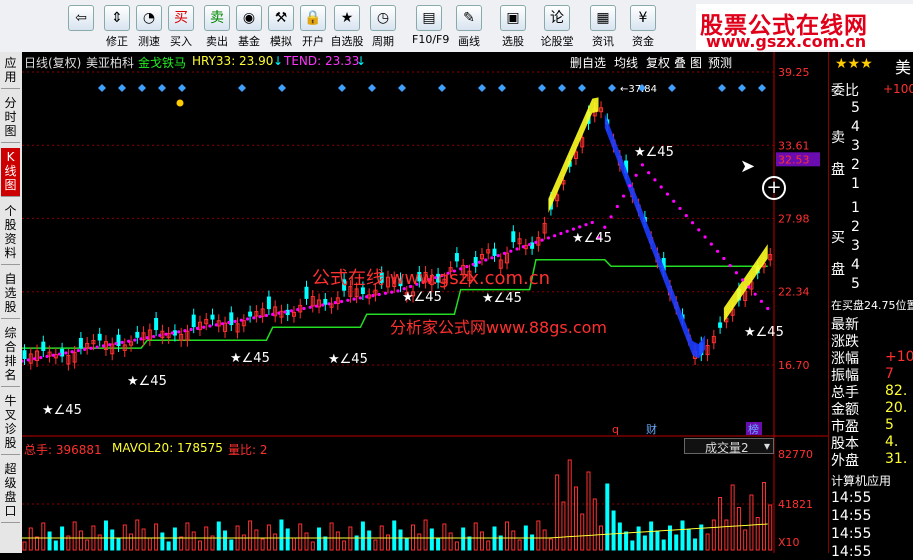  Describe the element at coordinates (498, 327) in the screenshot. I see `watermark-overlay-2: 分析家公式网www.88gs.com` at that location.